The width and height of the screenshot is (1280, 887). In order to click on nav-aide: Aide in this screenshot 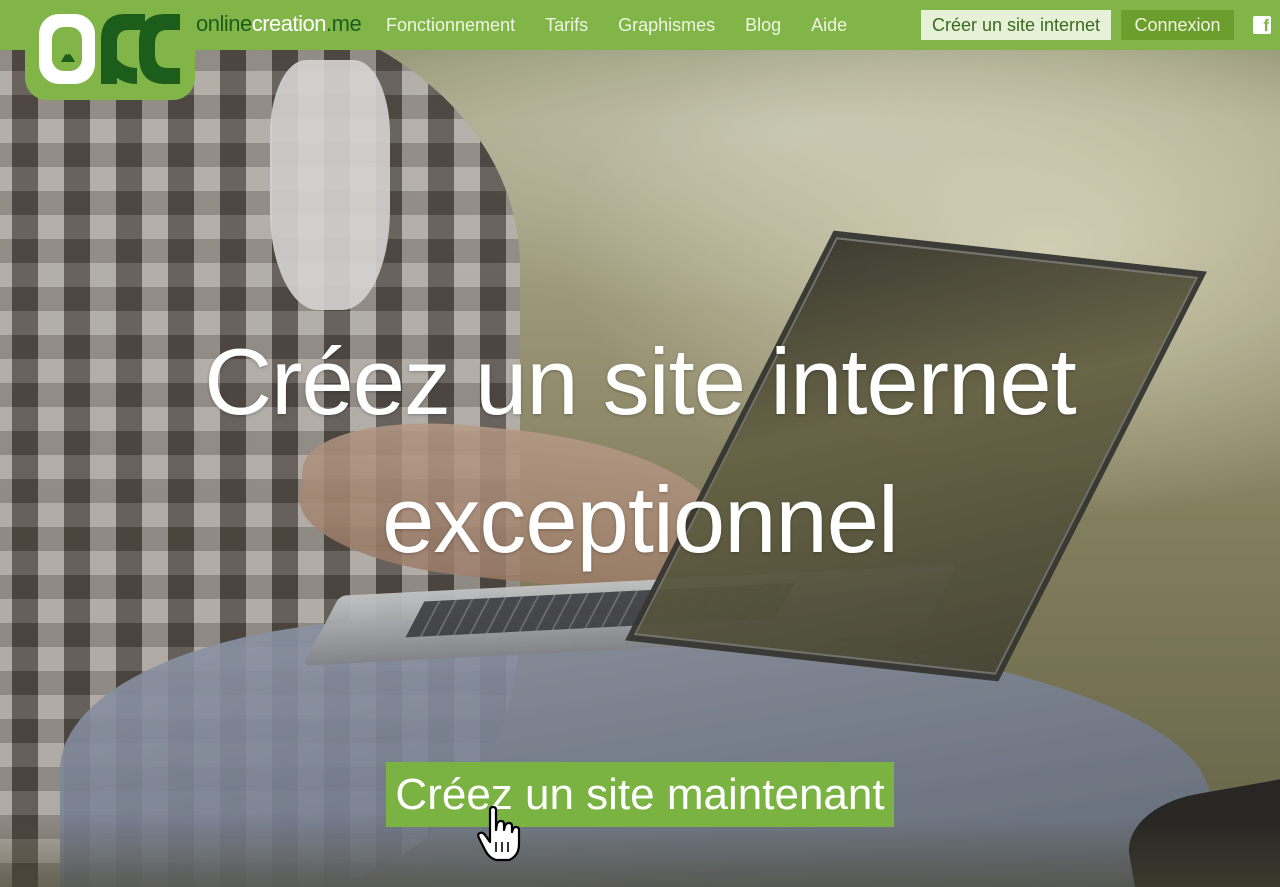, I will do `click(829, 25)`.